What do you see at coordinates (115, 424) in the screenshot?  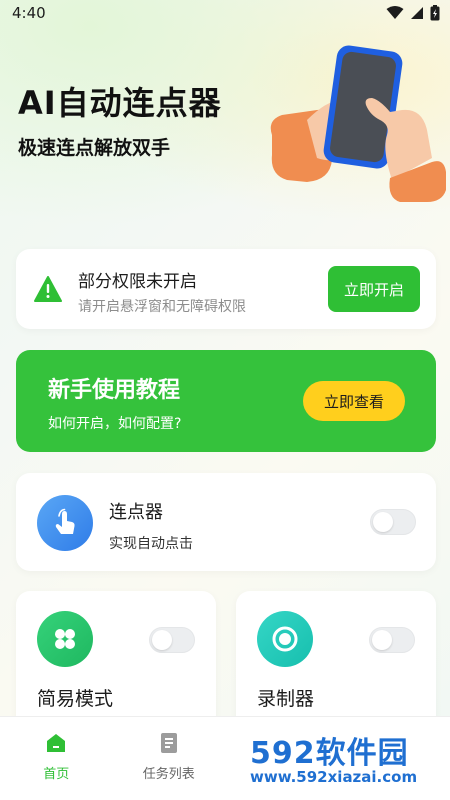 I see `tutorial-subtitle: 如何开启，如何配置?` at bounding box center [115, 424].